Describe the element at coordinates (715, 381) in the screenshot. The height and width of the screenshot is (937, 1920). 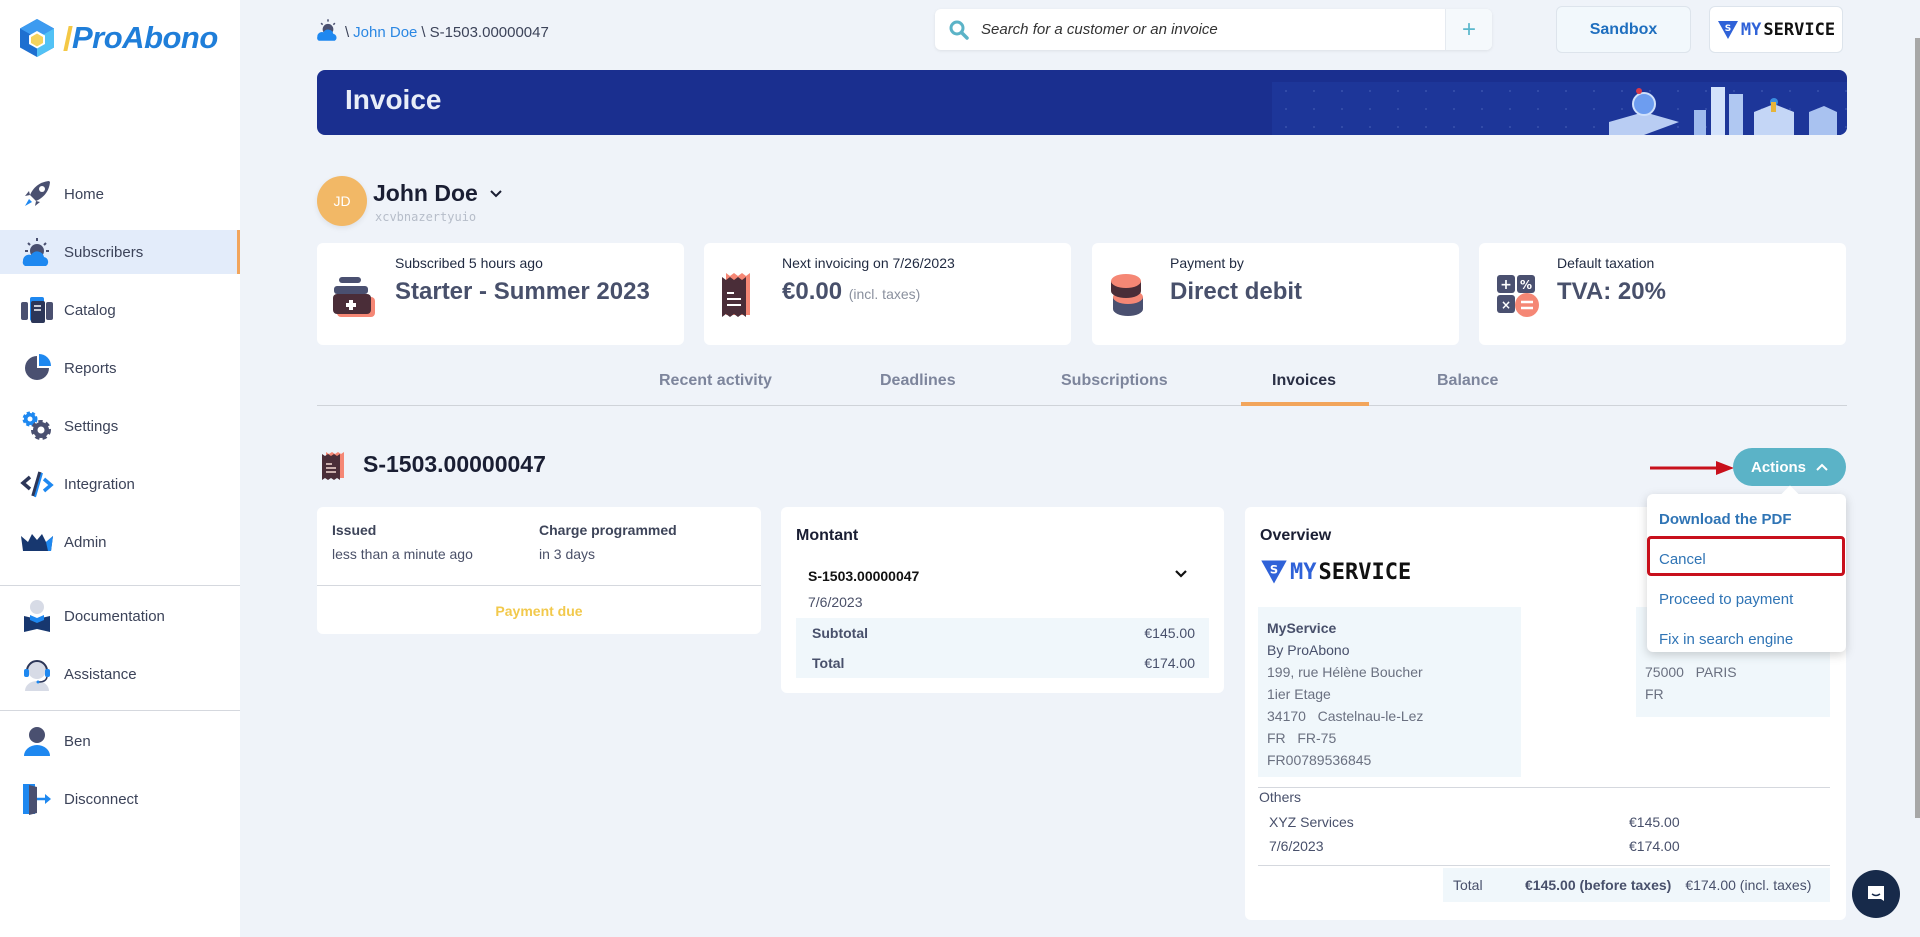
I see `tab-recent-activity: Recent activity` at that location.